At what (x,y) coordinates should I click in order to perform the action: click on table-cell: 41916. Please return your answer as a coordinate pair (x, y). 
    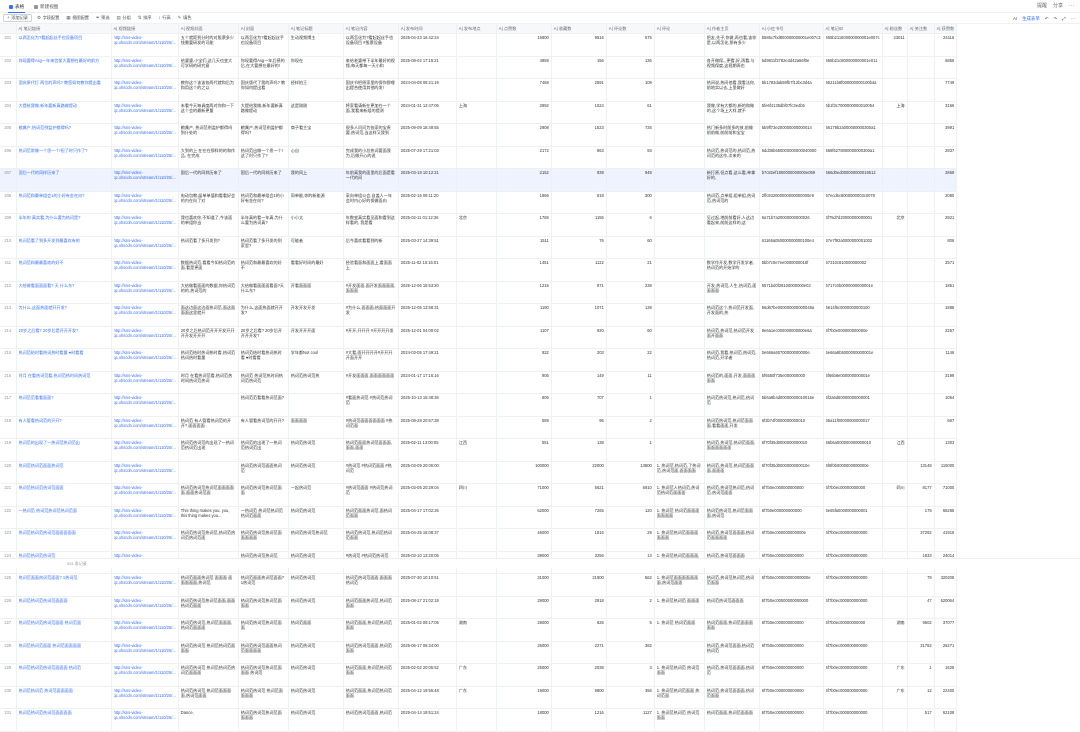
    Looking at the image, I should click on (946, 540).